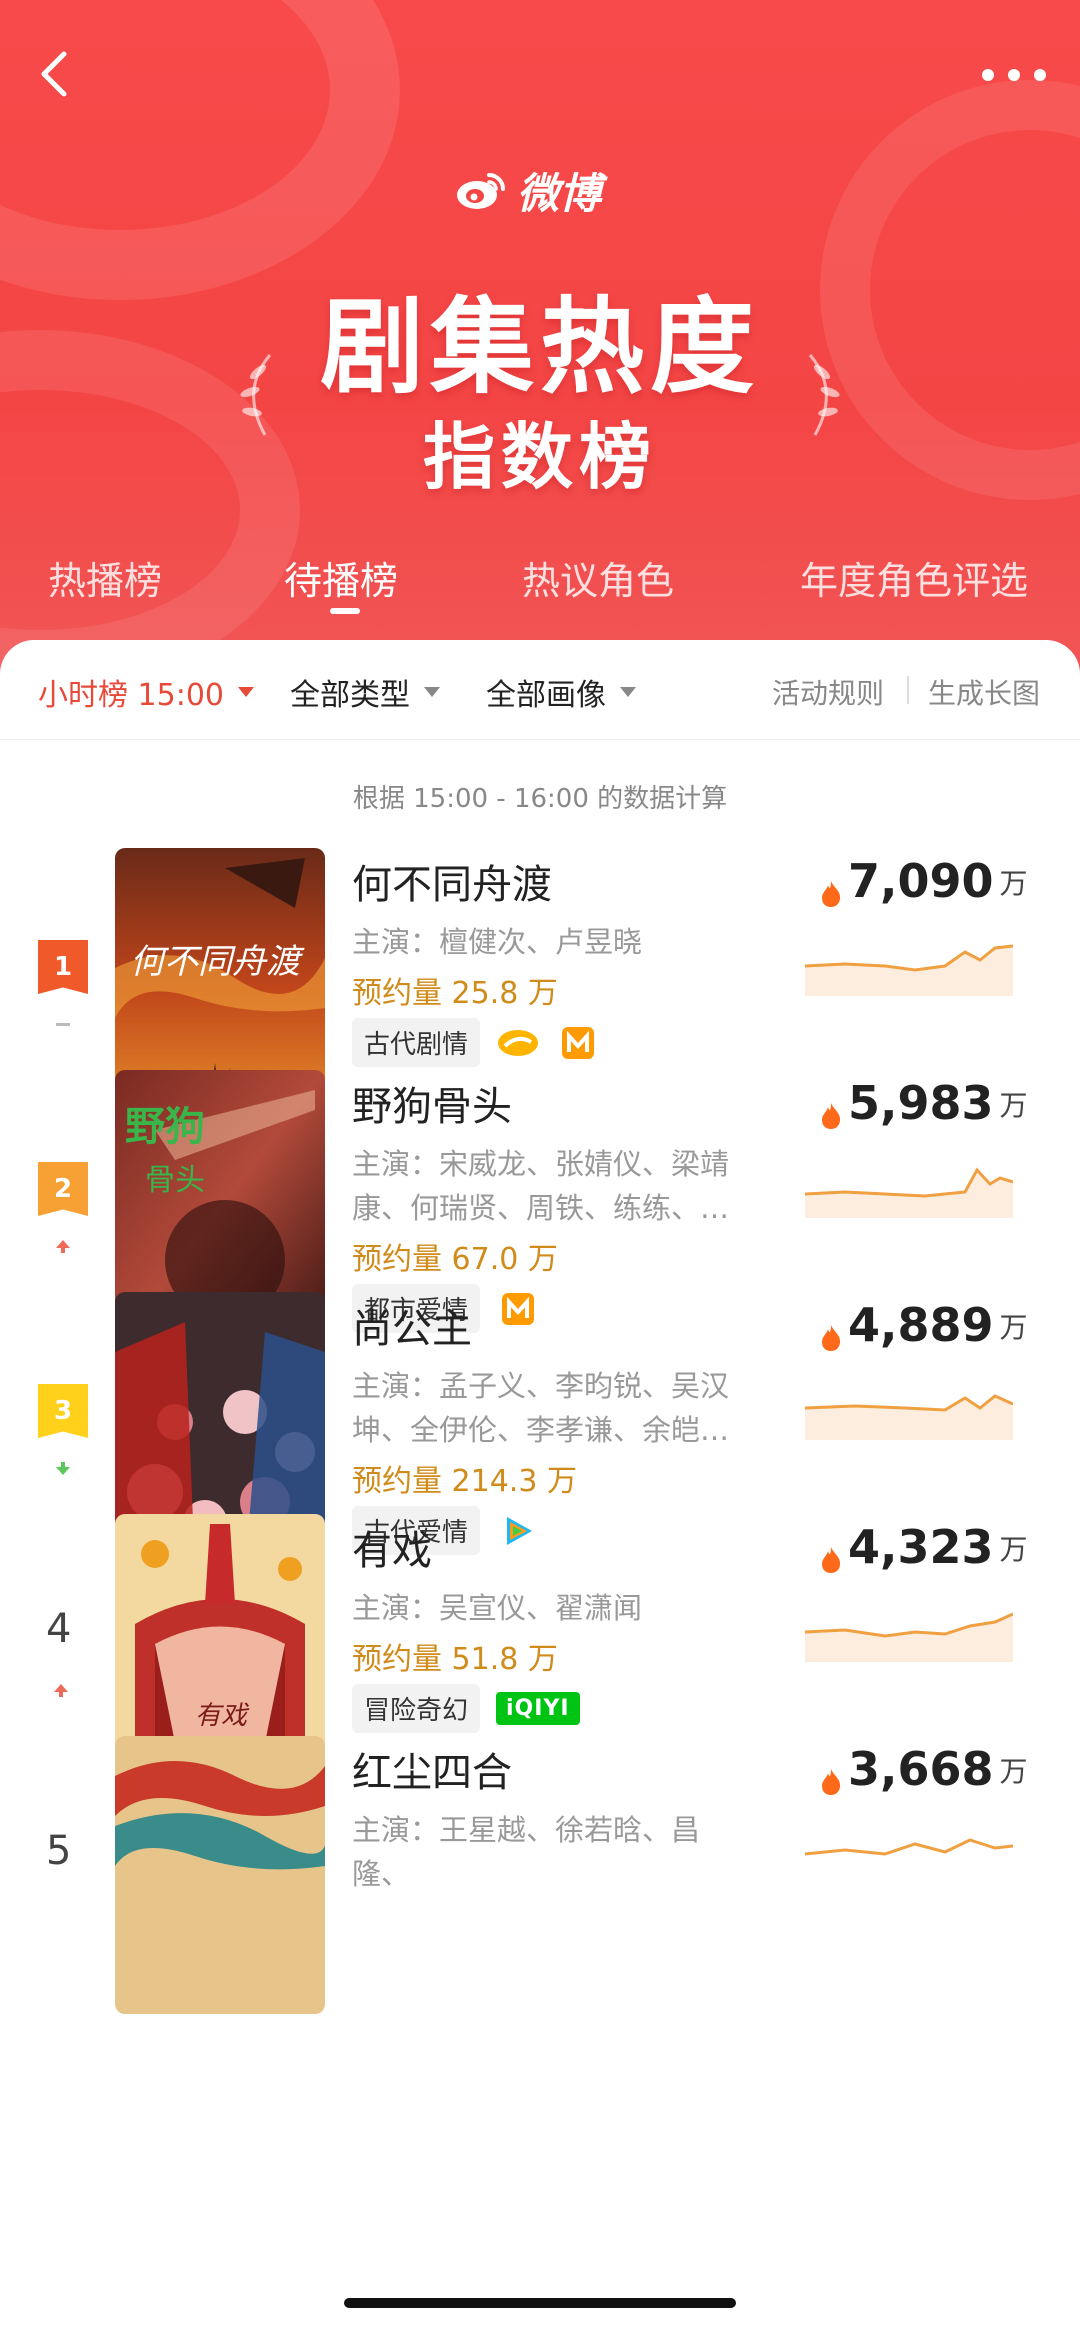 Image resolution: width=1080 pixels, height=2330 pixels. What do you see at coordinates (539, 347) in the screenshot?
I see `page-title: 剧集热度` at bounding box center [539, 347].